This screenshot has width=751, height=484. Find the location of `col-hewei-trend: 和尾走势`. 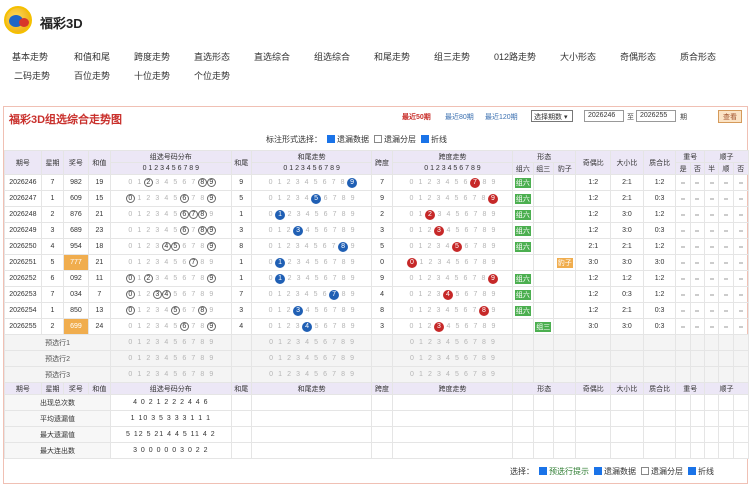

col-hewei-trend: 和尾走势 is located at coordinates (311, 388).